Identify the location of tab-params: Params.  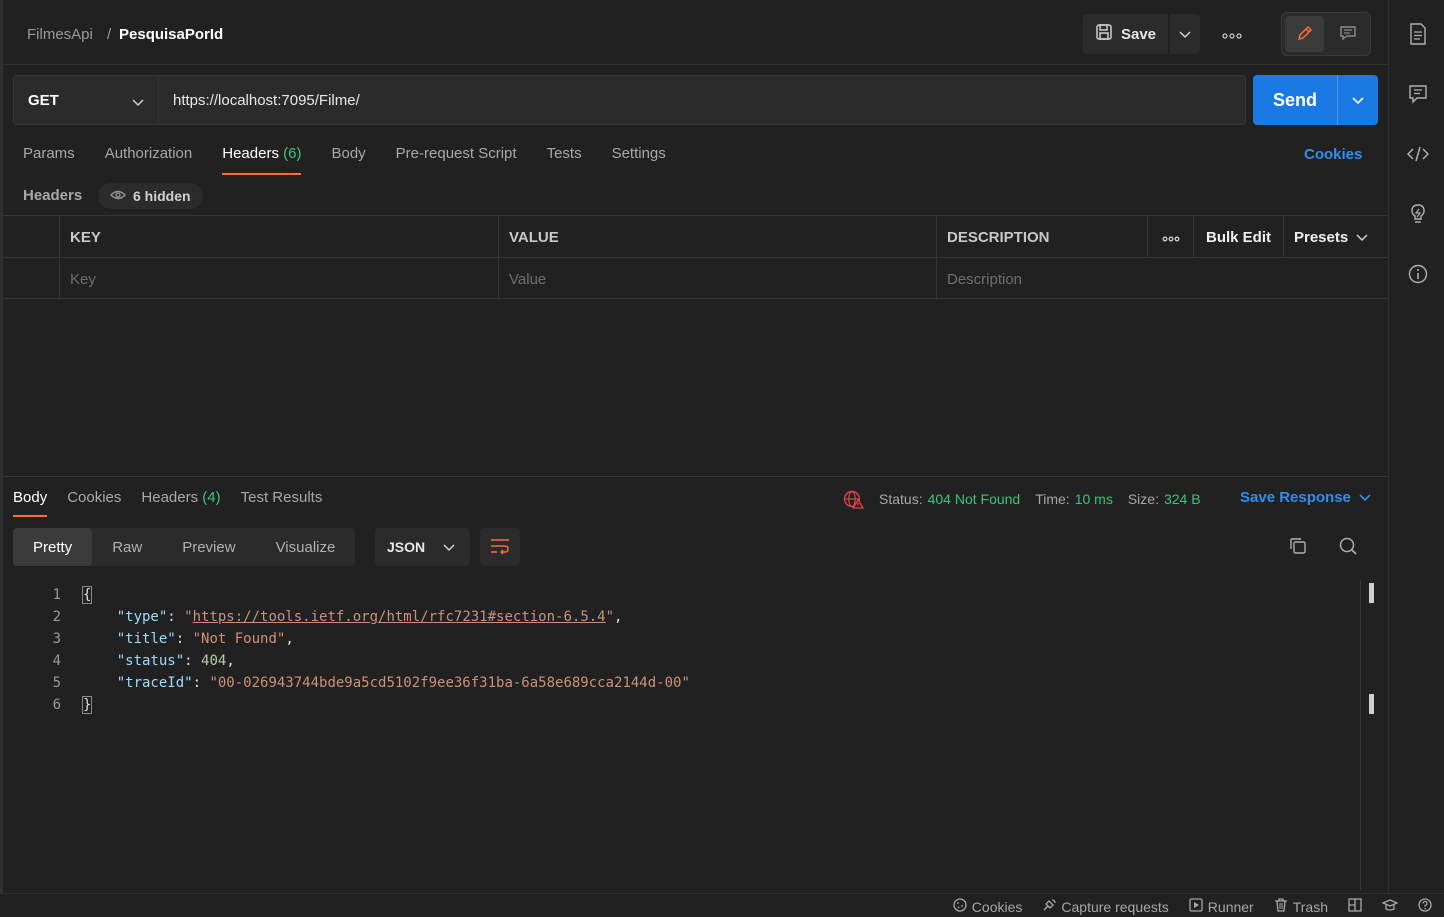
(49, 160).